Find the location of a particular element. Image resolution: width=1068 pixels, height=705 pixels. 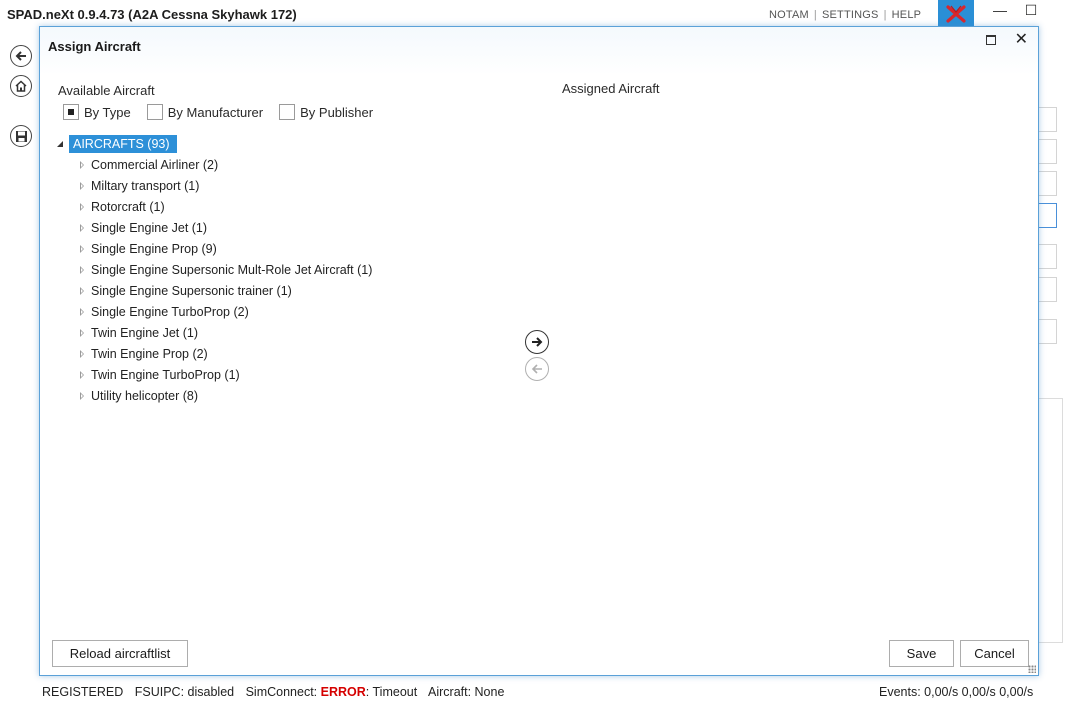

by-manufacturer-checkbox: By Manufacturer is located at coordinates (205, 112).